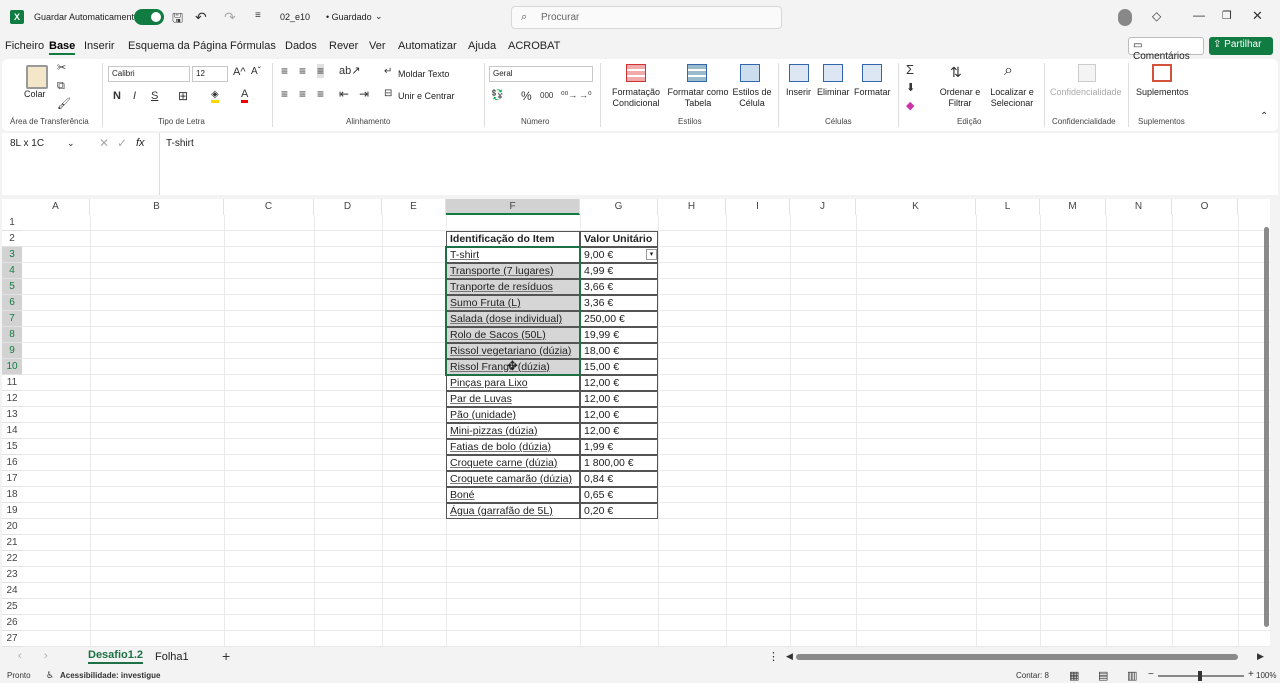 This screenshot has width=1280, height=683. What do you see at coordinates (526, 96) in the screenshot?
I see `percent-icon: %` at bounding box center [526, 96].